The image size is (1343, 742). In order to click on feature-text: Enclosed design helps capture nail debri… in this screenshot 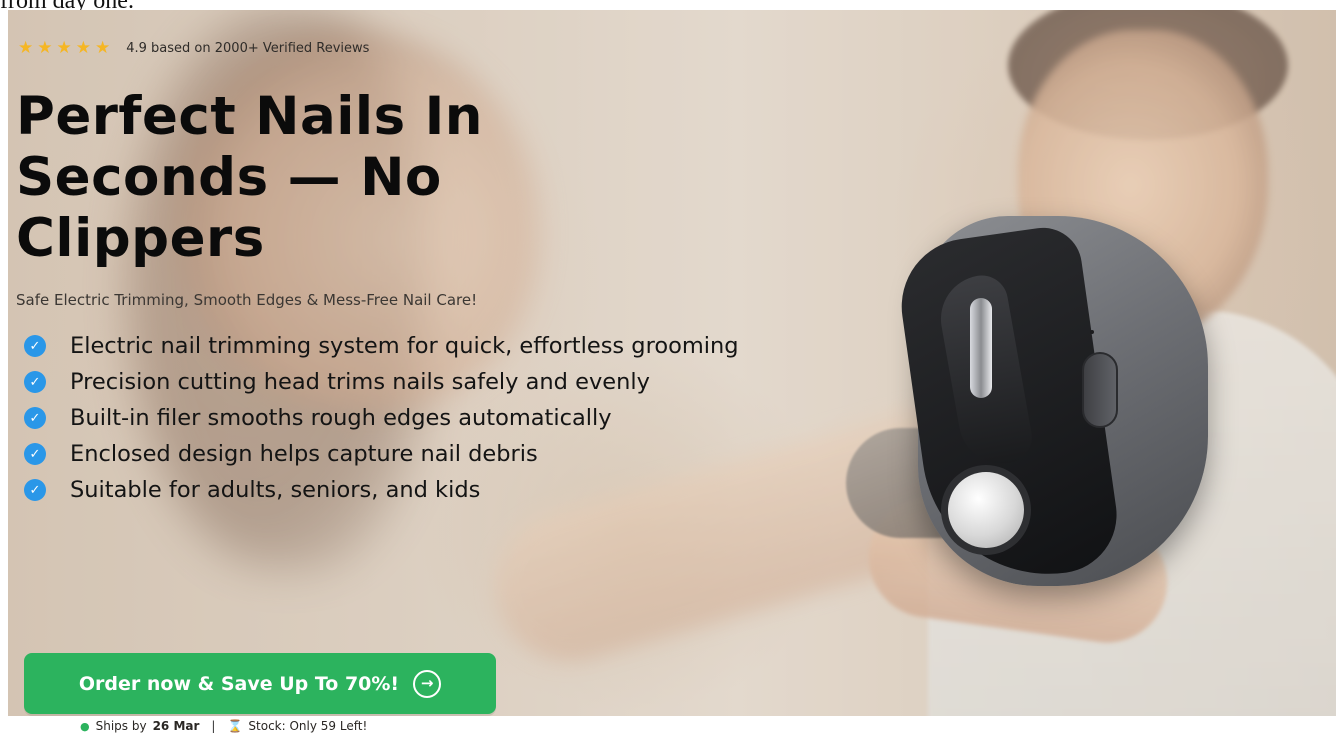, I will do `click(304, 454)`.